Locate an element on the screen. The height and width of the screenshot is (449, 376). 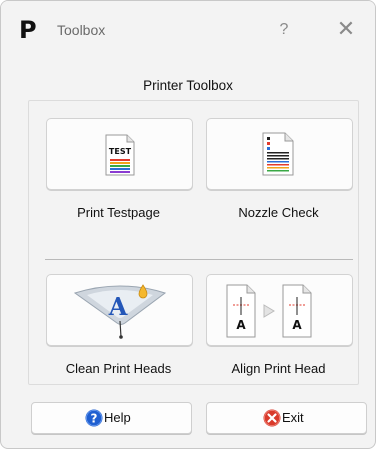
help-button-label: Help is located at coordinates (117, 417).